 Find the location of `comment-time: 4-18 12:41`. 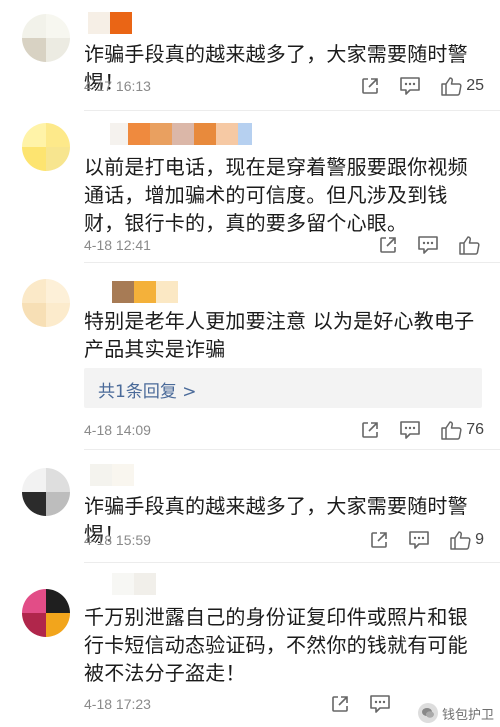

comment-time: 4-18 12:41 is located at coordinates (117, 245).